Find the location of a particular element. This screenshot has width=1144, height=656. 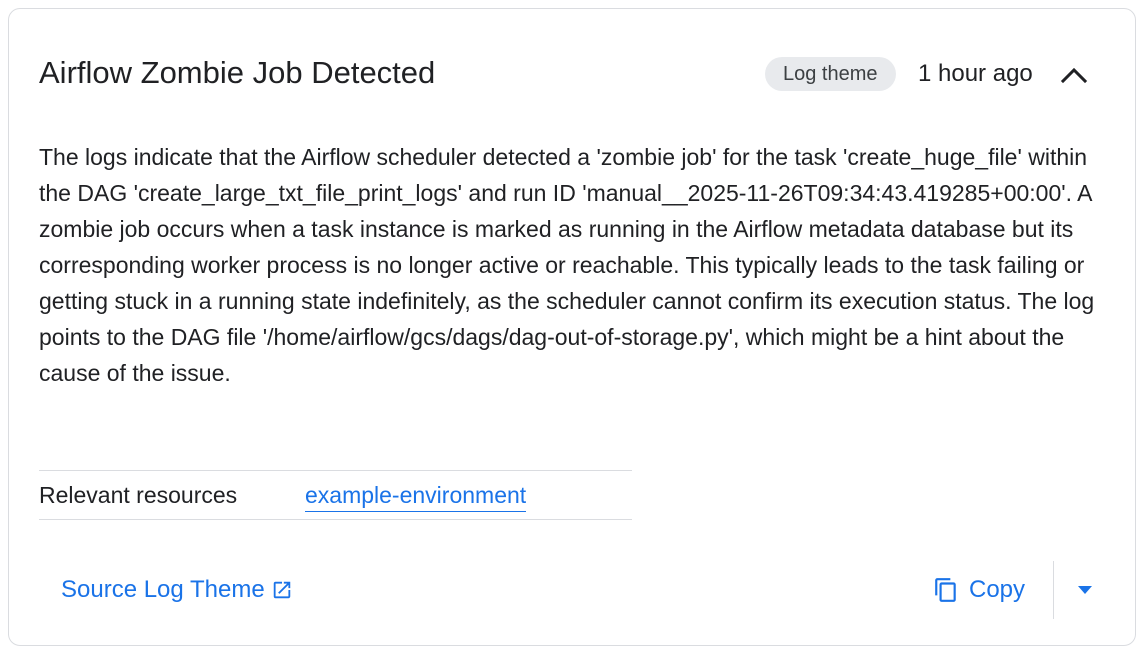

arrow-drop-down-icon is located at coordinates (1085, 590).